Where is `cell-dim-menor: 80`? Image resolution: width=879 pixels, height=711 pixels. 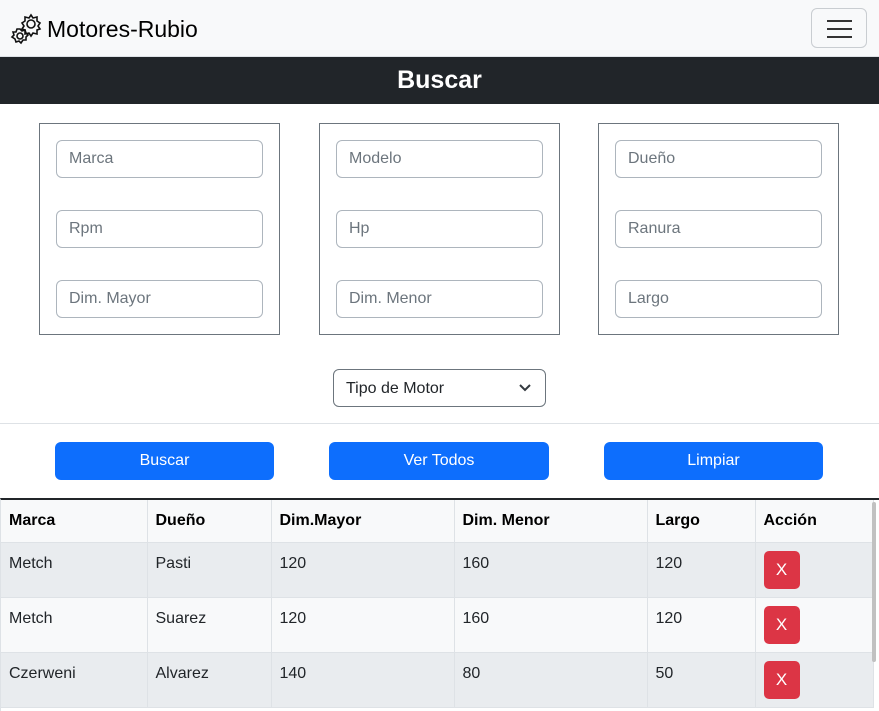 cell-dim-menor: 80 is located at coordinates (551, 680).